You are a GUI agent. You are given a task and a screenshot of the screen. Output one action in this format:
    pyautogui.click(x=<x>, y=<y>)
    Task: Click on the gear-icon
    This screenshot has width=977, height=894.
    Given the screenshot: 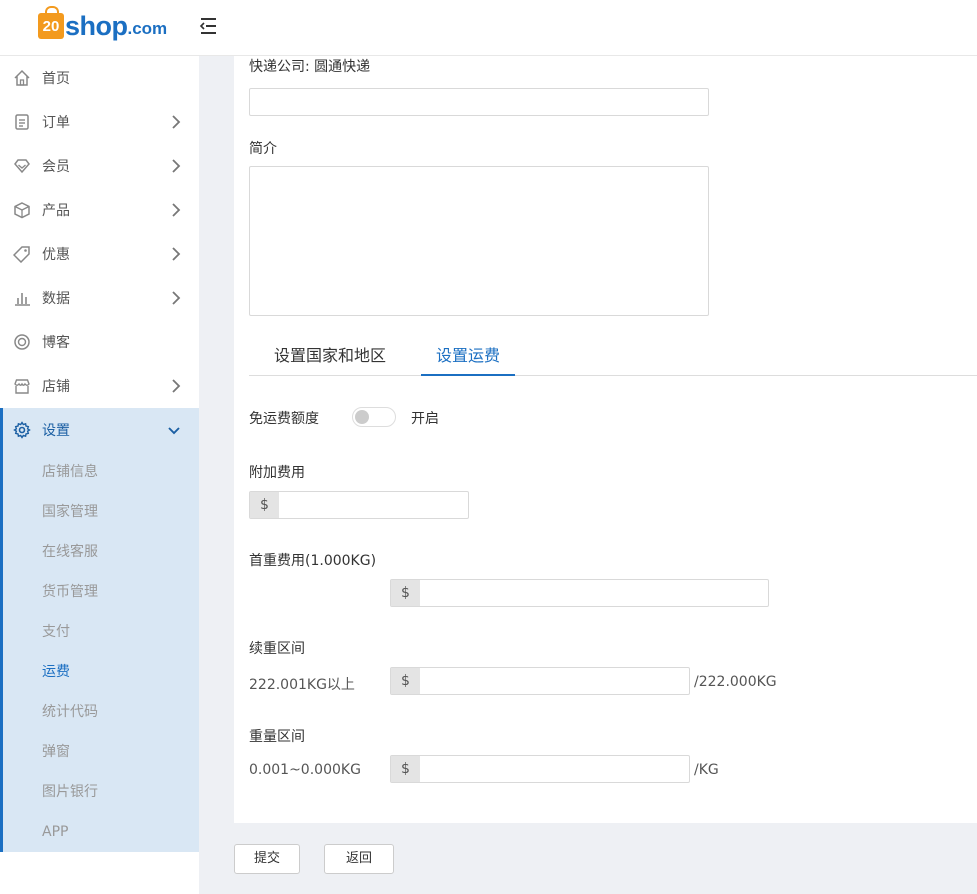 What is the action you would take?
    pyautogui.click(x=22, y=430)
    